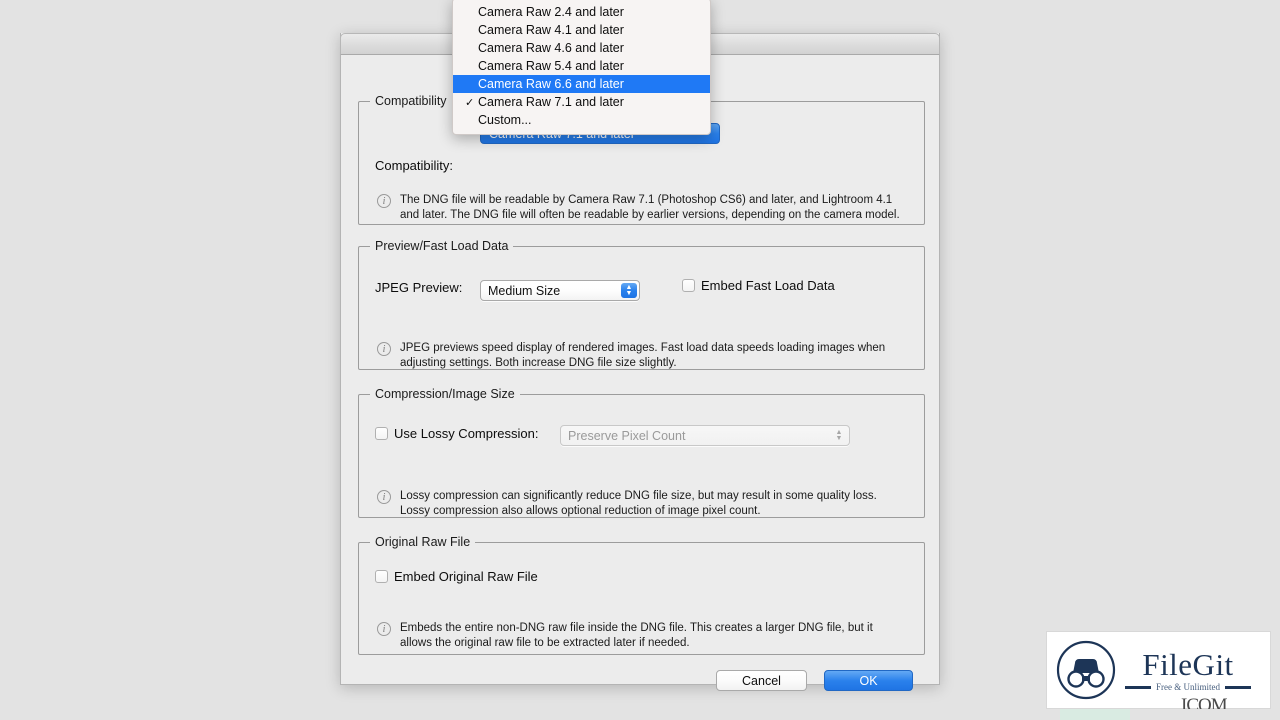  I want to click on menu-item: Camera Raw 2.4 and later, so click(581, 12).